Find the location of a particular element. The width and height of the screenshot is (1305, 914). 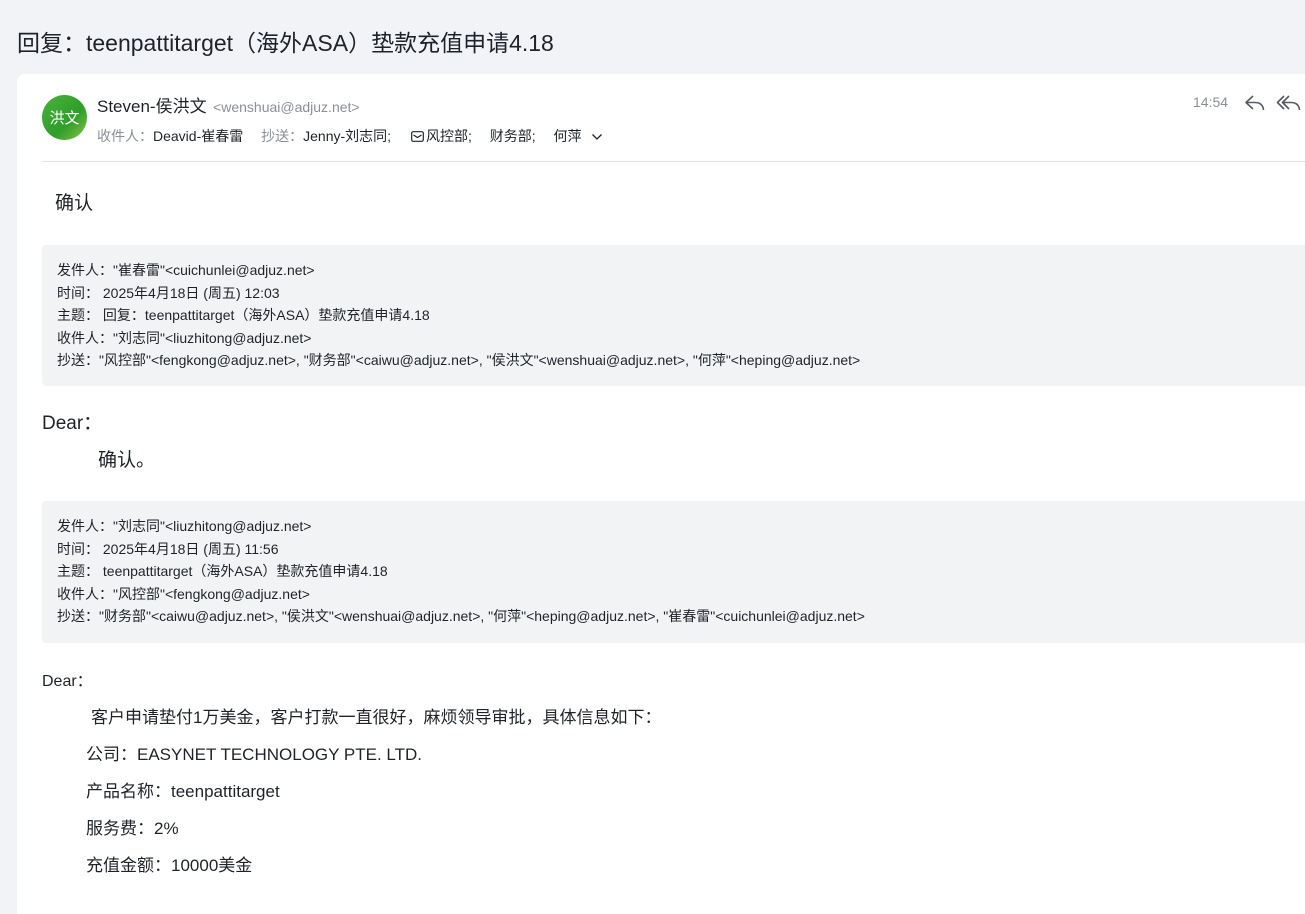

sender-email: <wenshuai@adjuz.net> is located at coordinates (286, 107).